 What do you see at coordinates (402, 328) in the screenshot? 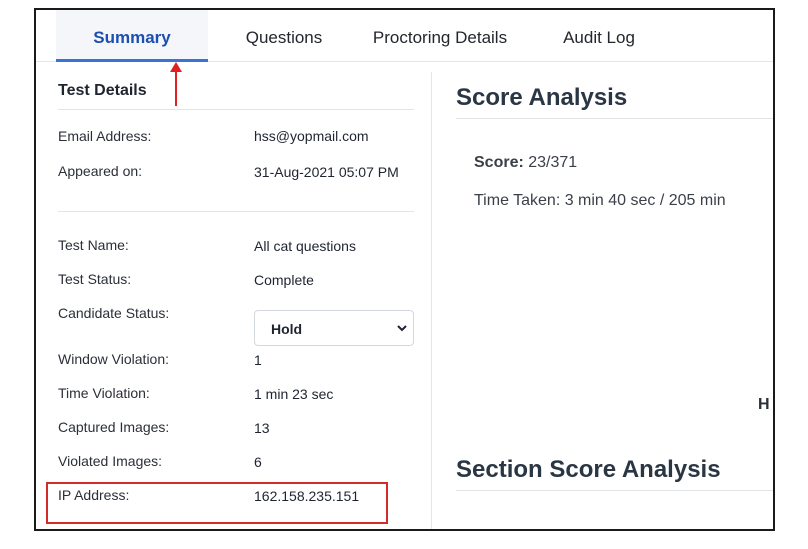
I see `chevron-down-icon` at bounding box center [402, 328].